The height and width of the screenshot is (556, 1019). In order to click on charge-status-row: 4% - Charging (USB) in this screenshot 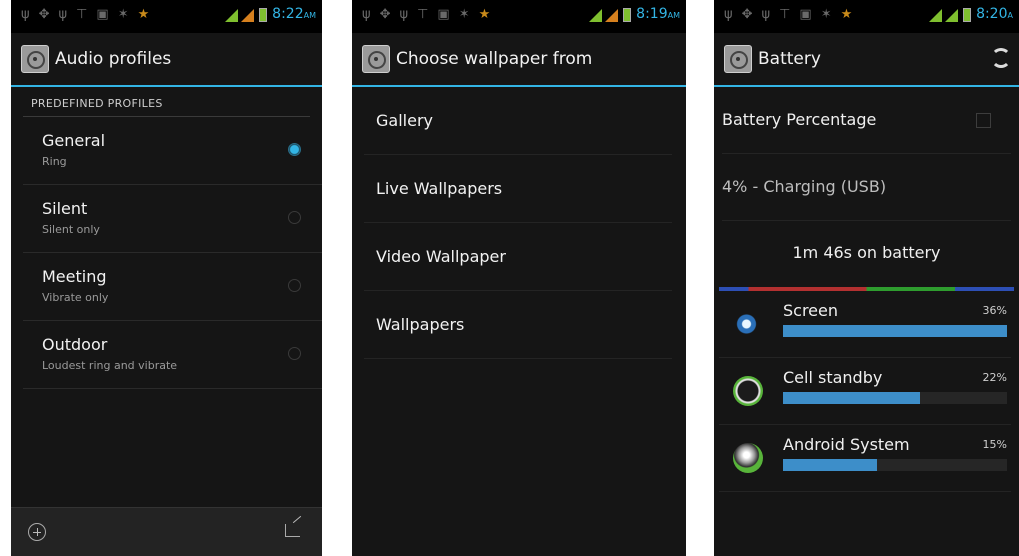, I will do `click(866, 187)`.